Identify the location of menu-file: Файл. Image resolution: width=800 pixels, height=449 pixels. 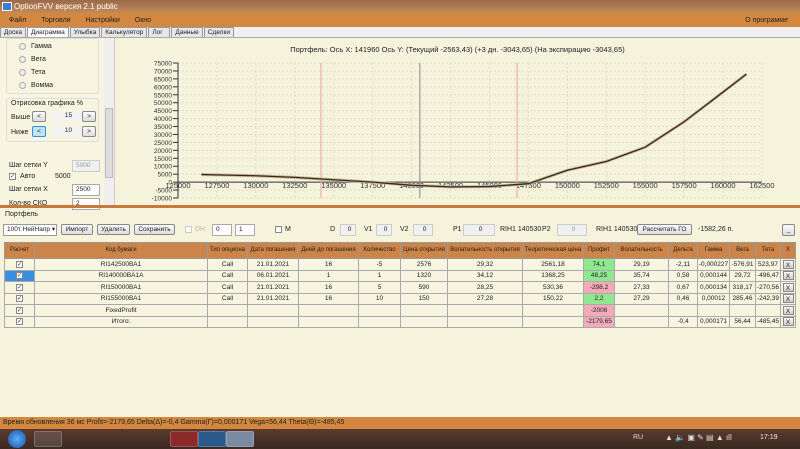
(17, 20).